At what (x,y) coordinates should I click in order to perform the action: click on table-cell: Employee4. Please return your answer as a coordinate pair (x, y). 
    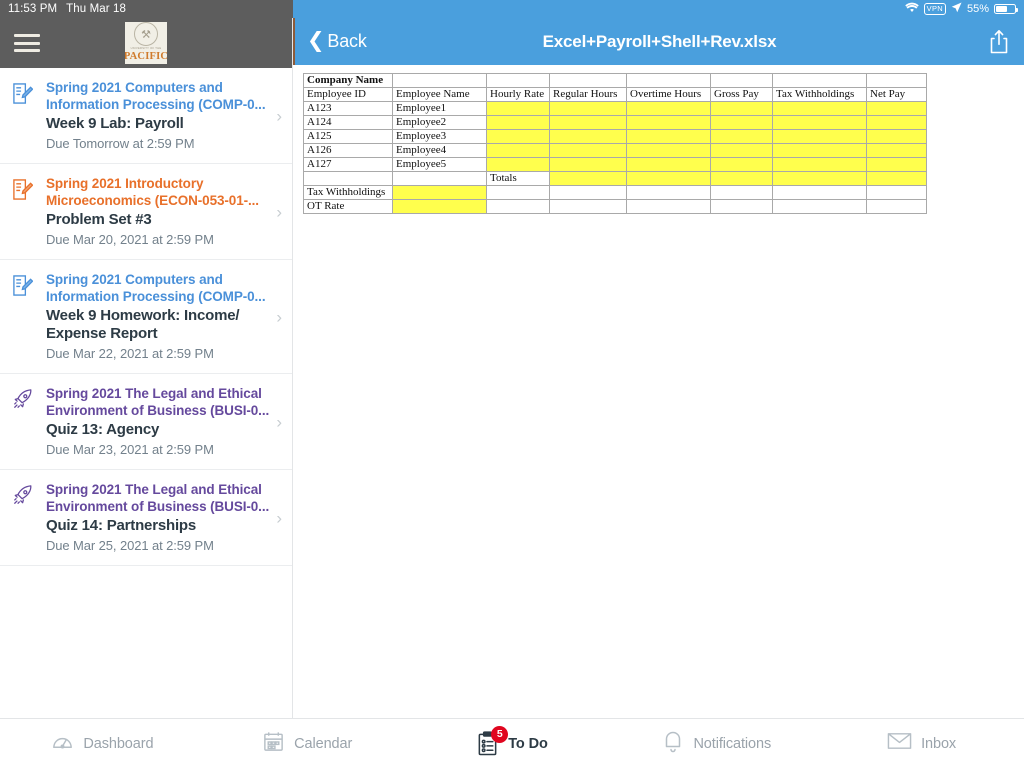
    Looking at the image, I should click on (439, 150).